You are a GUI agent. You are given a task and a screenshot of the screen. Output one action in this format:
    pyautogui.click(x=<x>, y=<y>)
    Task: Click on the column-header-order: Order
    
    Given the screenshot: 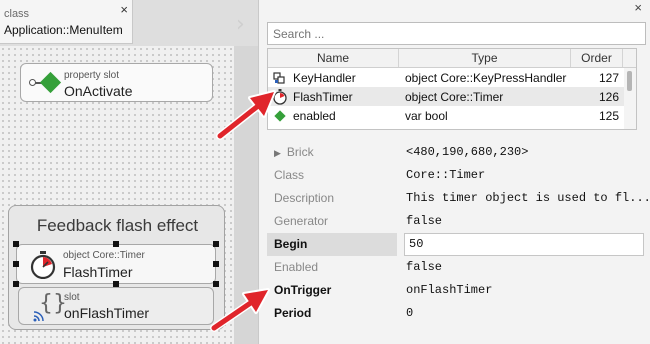 What is the action you would take?
    pyautogui.click(x=597, y=58)
    